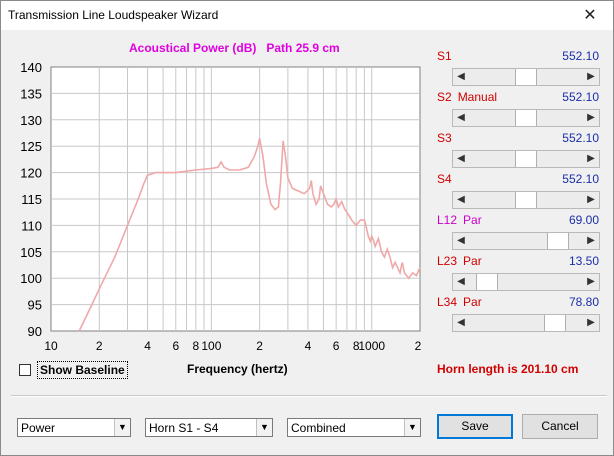  I want to click on output-mode-value: Combined, so click(318, 428).